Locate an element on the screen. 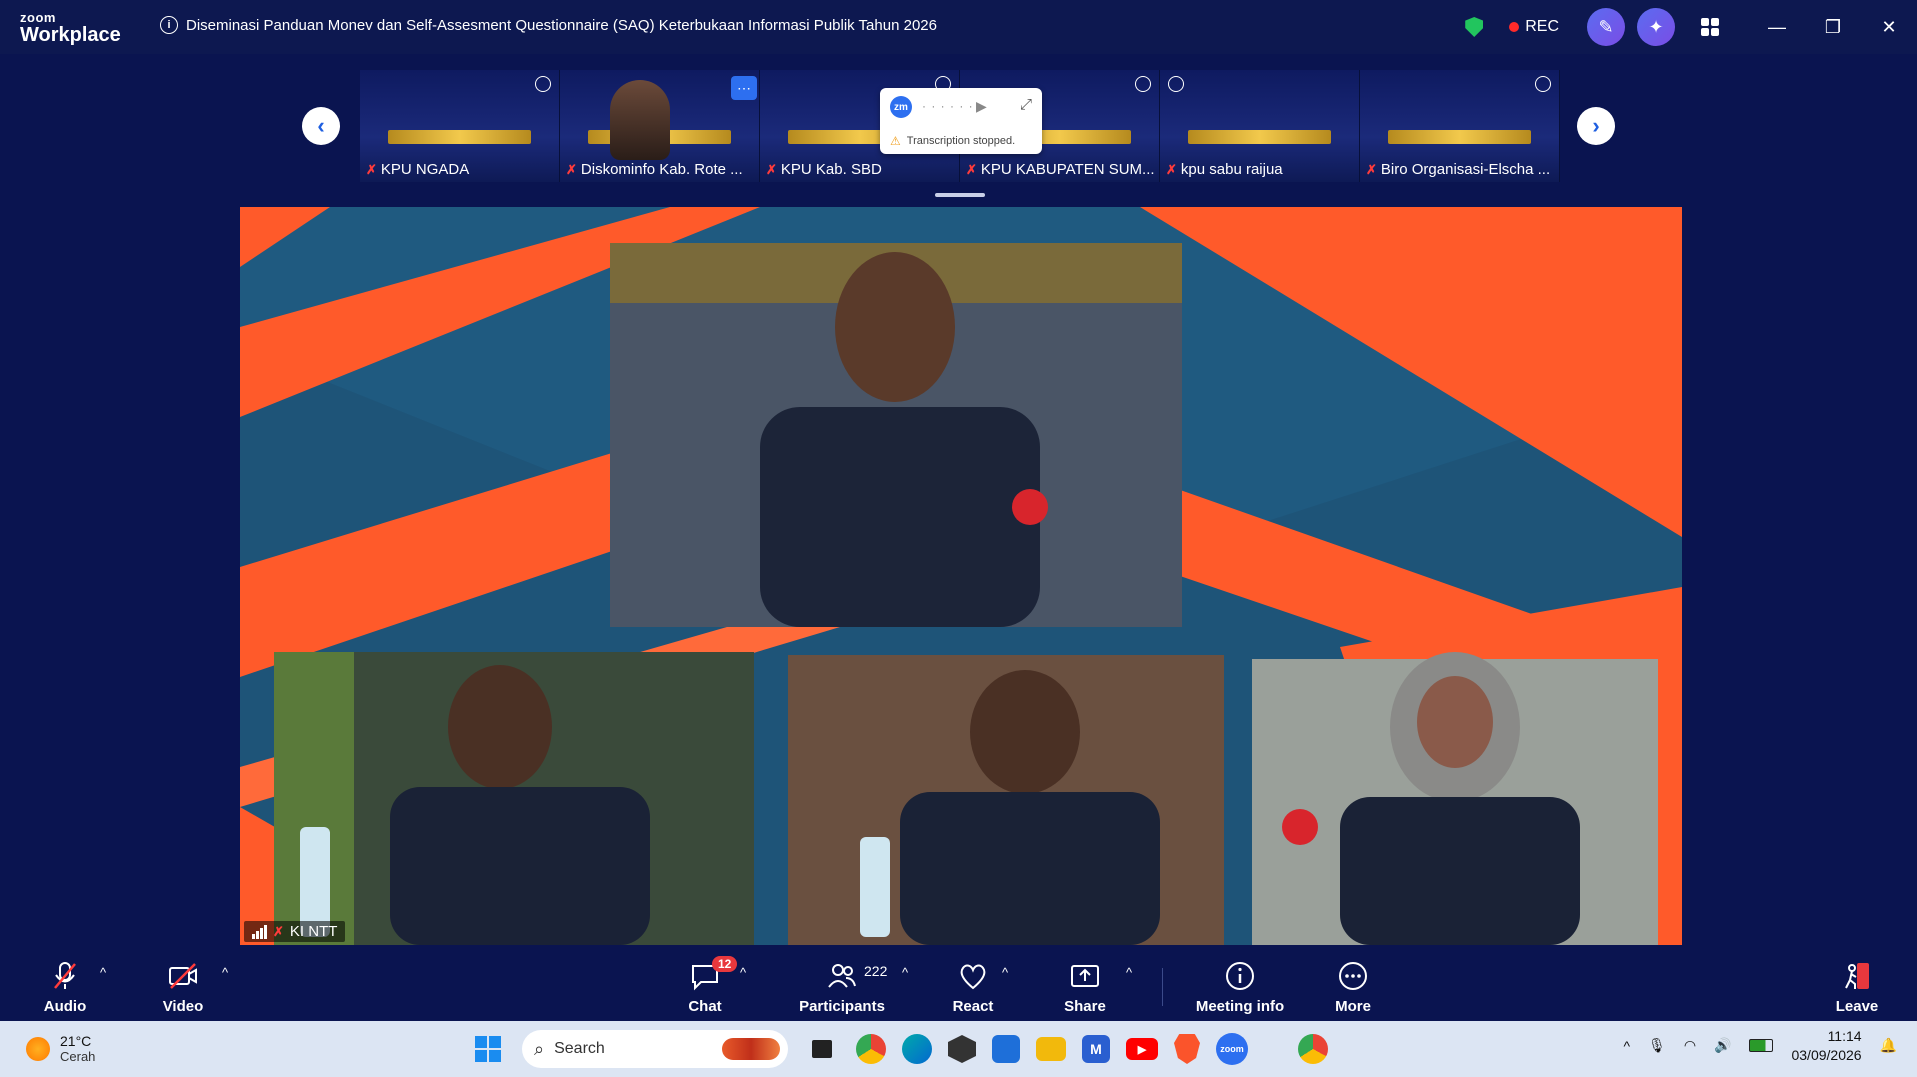 The image size is (1917, 1077). logo-line1: zoom is located at coordinates (38, 17).